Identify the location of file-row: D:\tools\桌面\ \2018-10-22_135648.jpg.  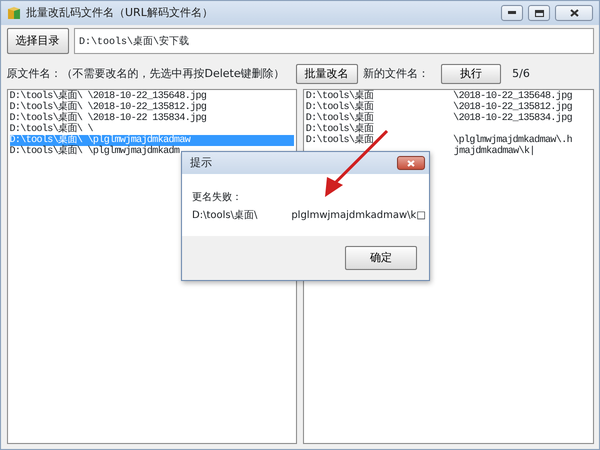
(152, 96).